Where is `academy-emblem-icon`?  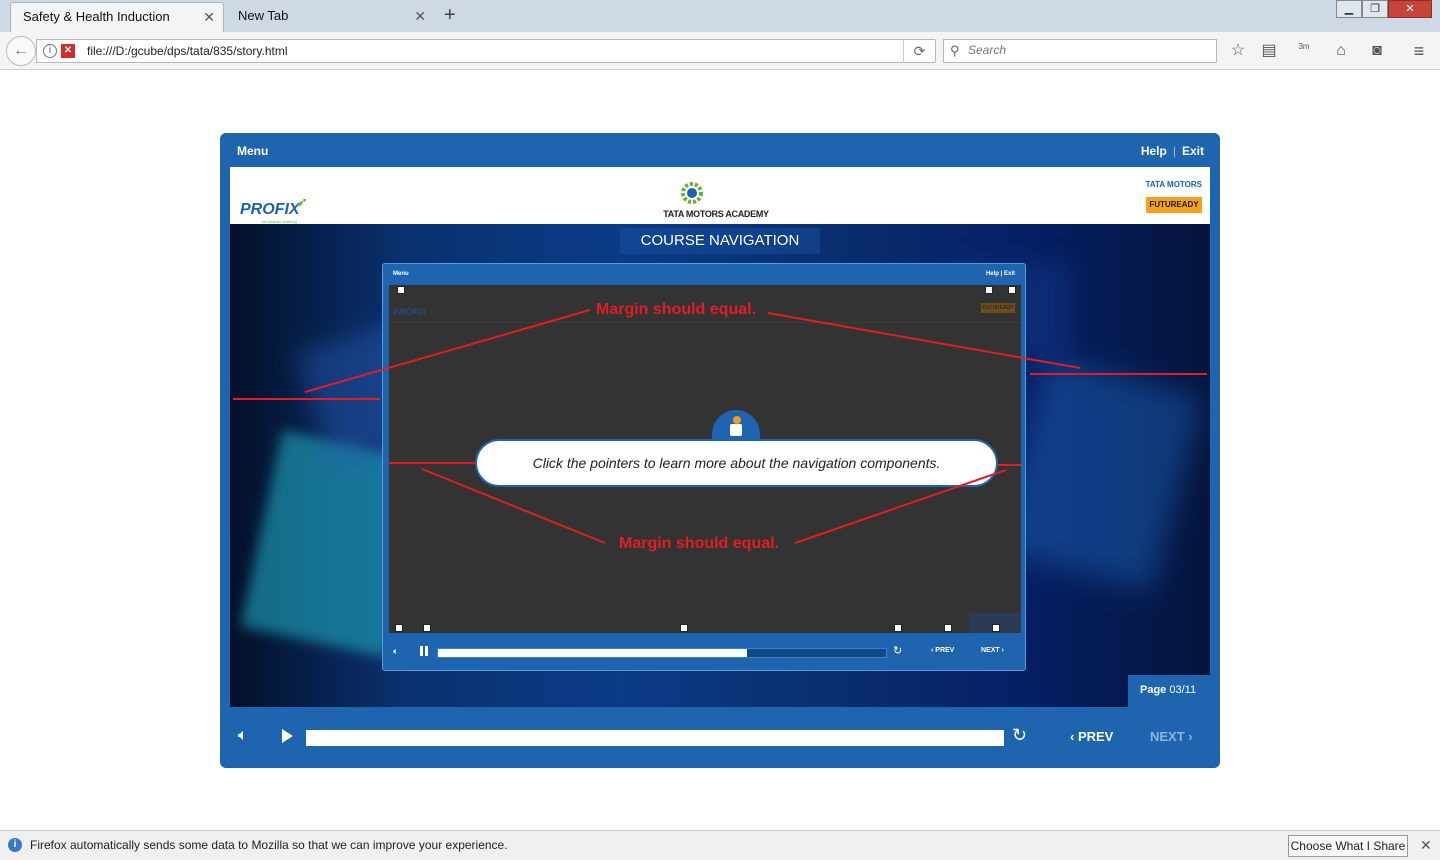
academy-emblem-icon is located at coordinates (692, 193).